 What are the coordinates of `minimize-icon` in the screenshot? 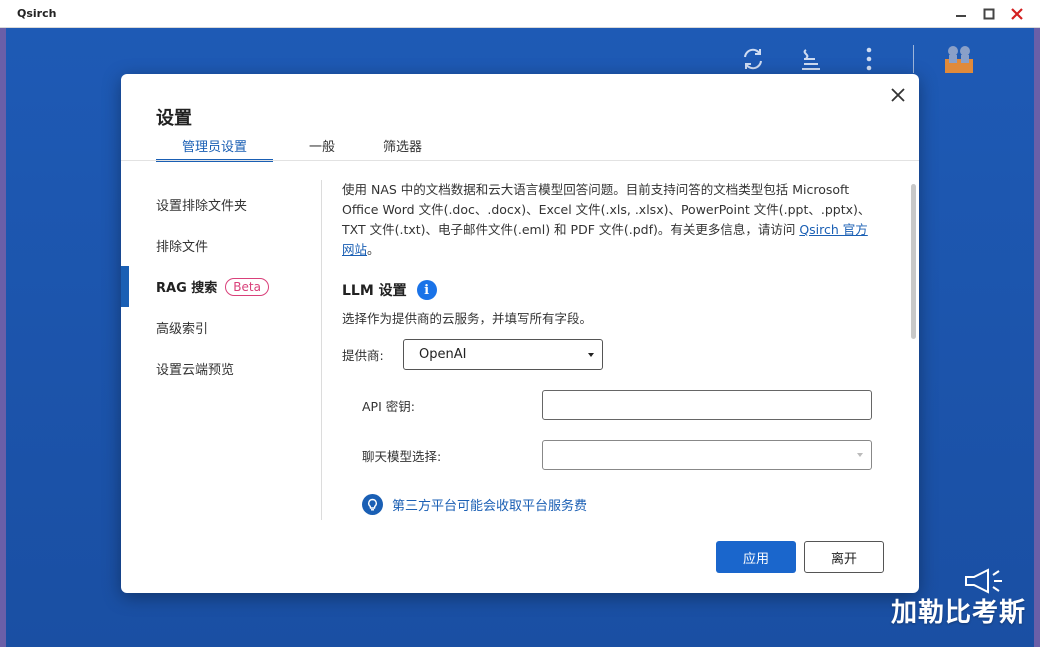 It's located at (961, 14).